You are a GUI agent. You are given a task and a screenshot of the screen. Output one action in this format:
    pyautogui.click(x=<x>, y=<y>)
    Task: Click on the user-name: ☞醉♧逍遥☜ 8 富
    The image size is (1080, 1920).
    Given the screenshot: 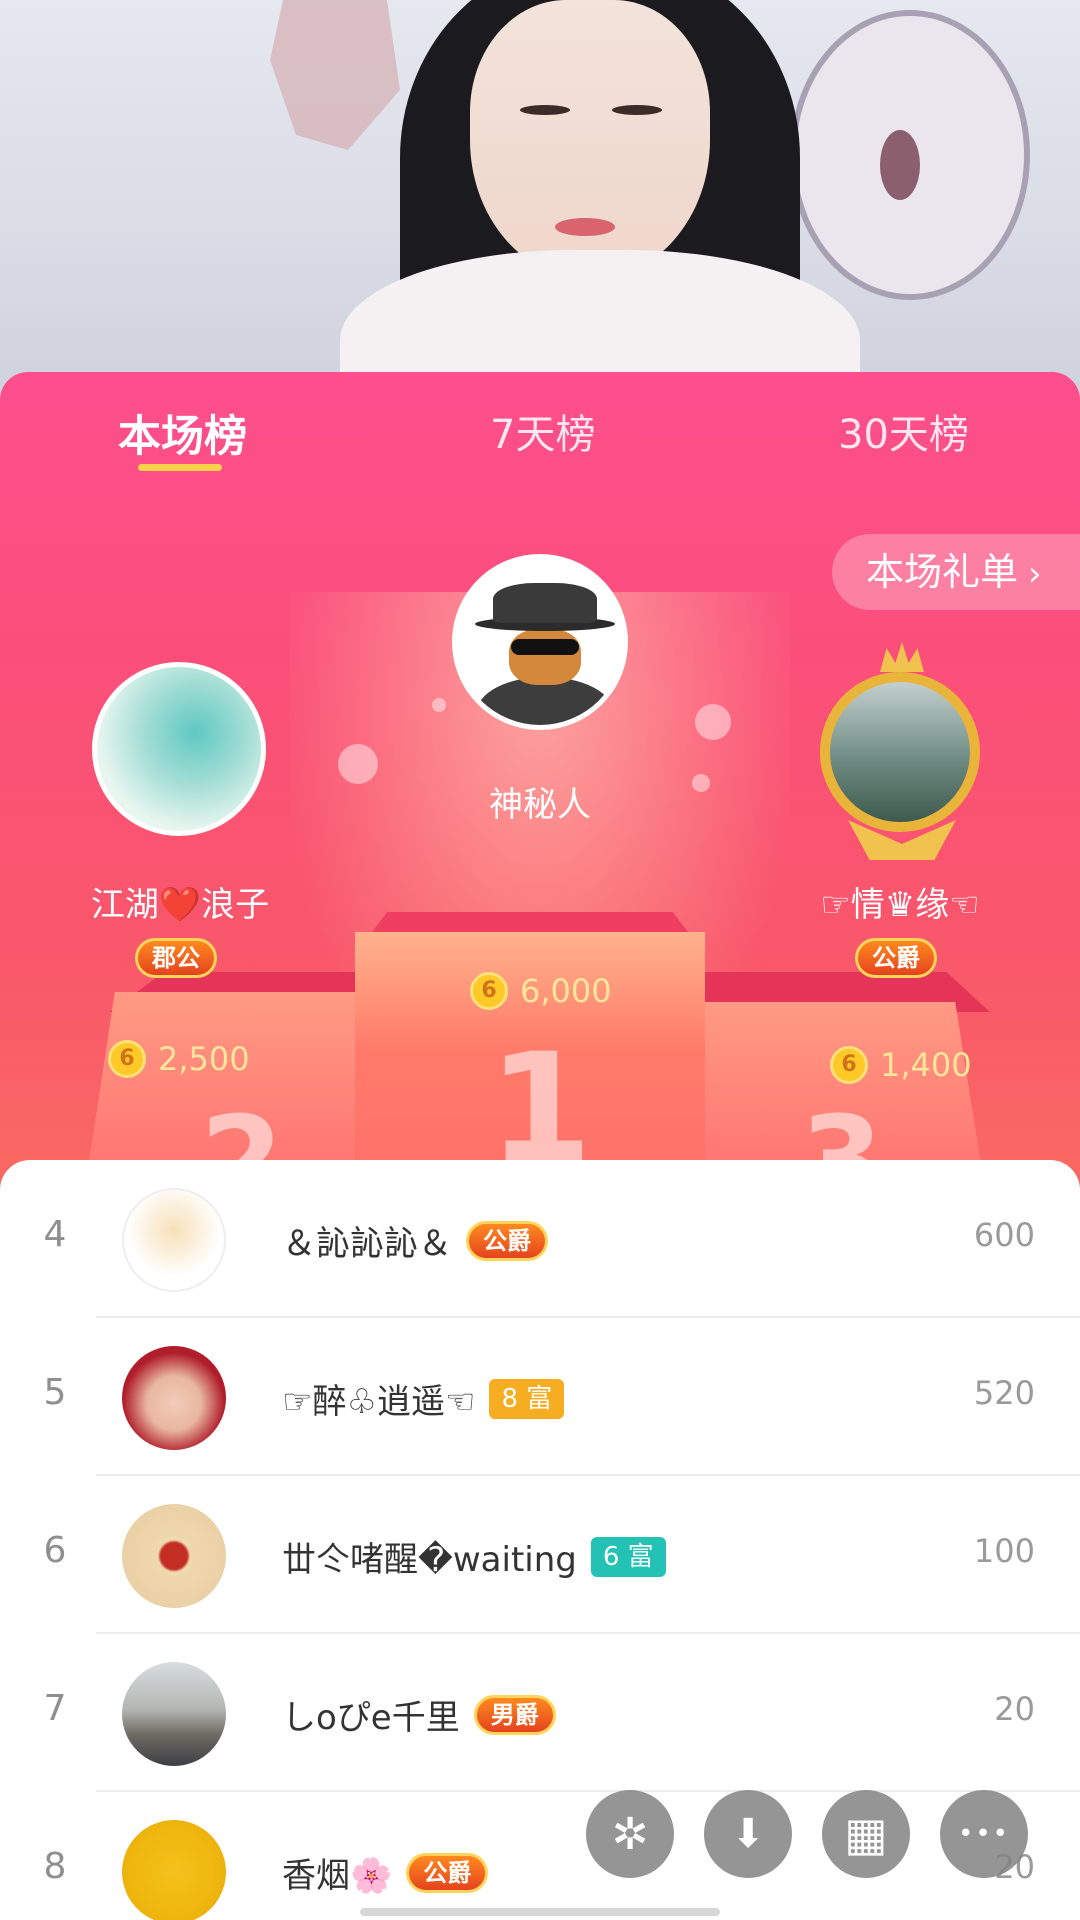 What is the action you would take?
    pyautogui.click(x=423, y=1398)
    